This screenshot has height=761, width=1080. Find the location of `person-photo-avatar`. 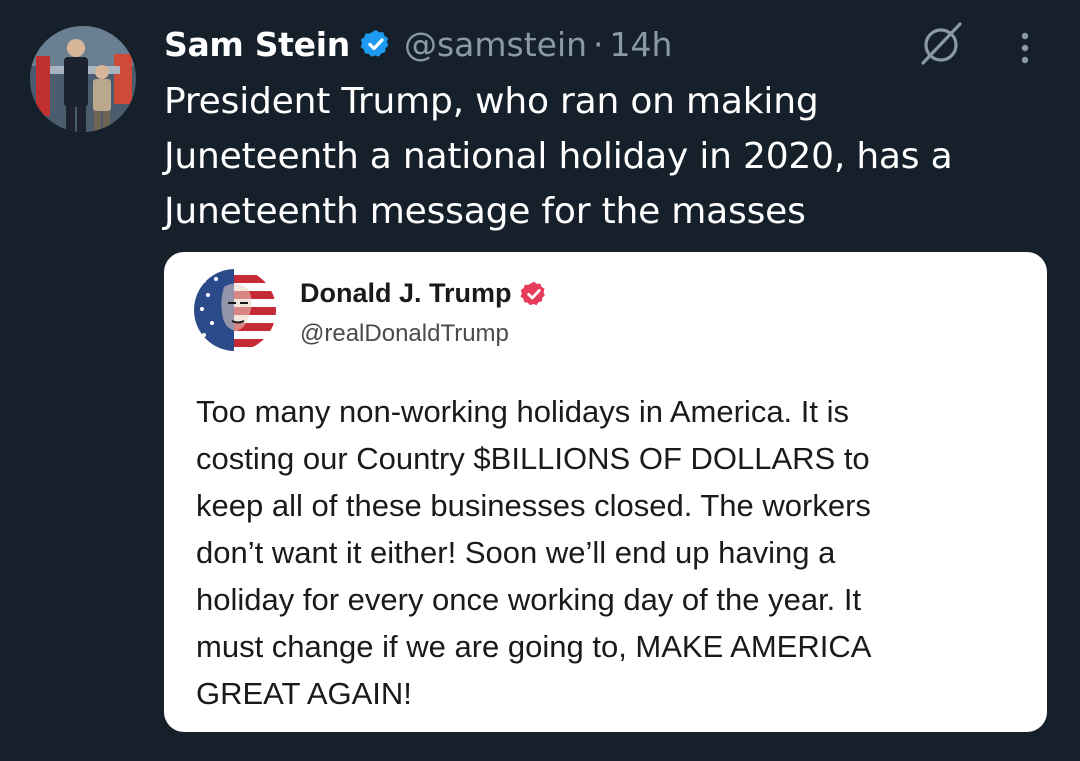

person-photo-avatar is located at coordinates (83, 79).